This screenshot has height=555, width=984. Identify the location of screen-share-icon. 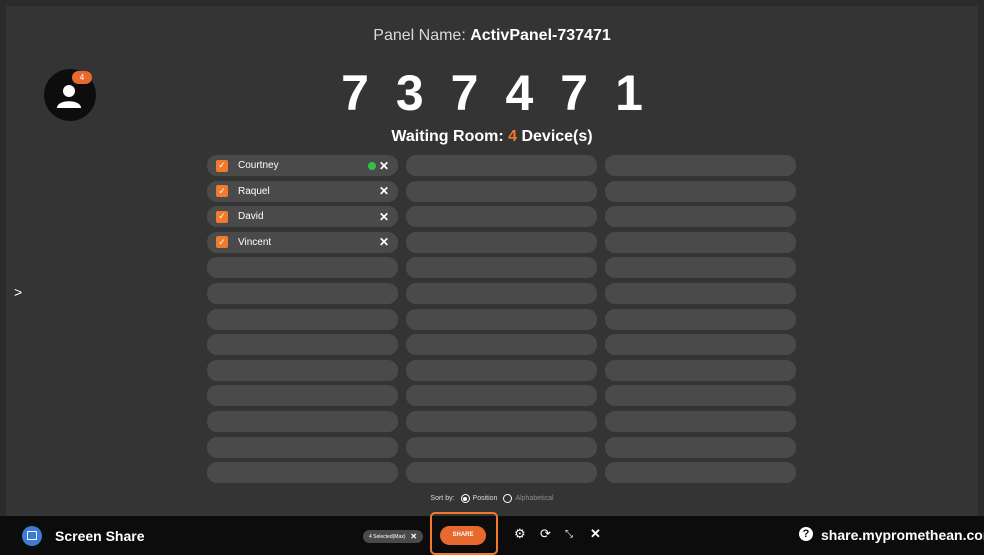
(32, 536).